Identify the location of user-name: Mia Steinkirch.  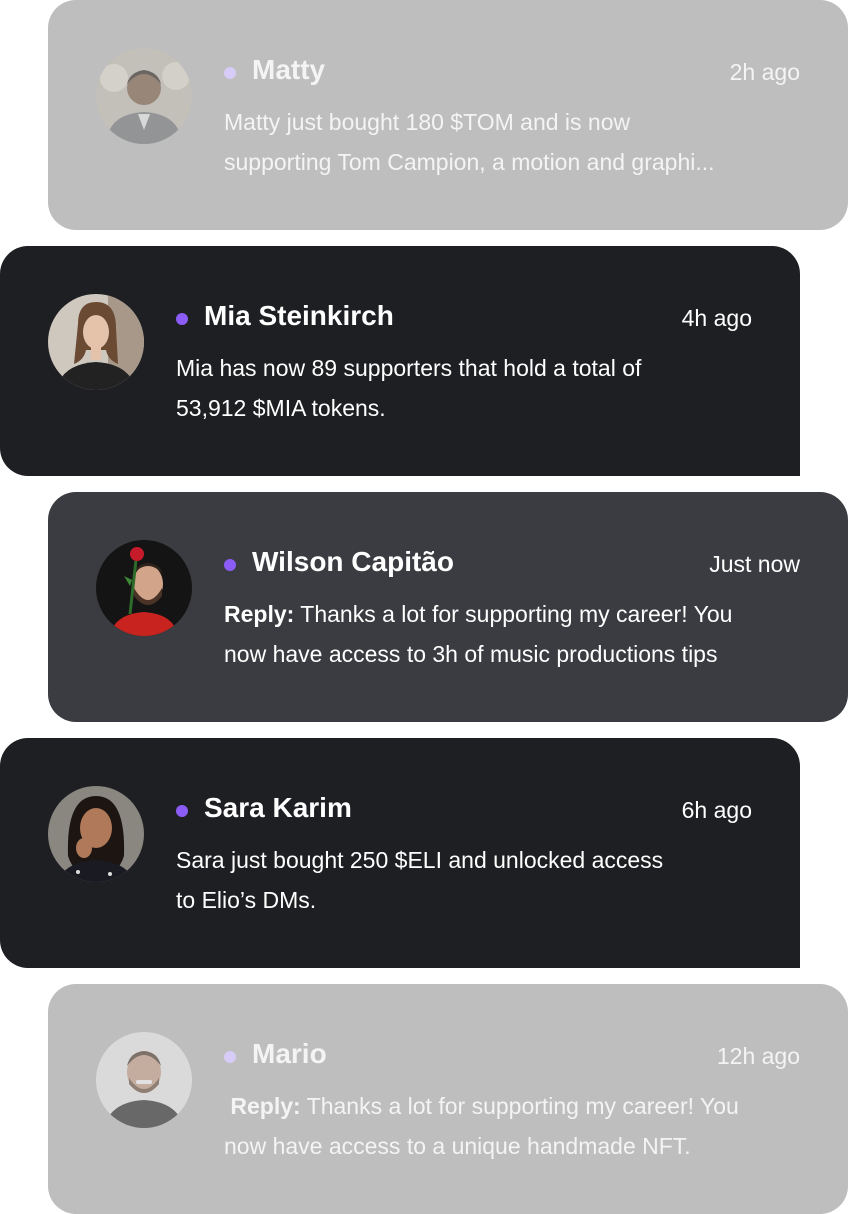
(299, 316).